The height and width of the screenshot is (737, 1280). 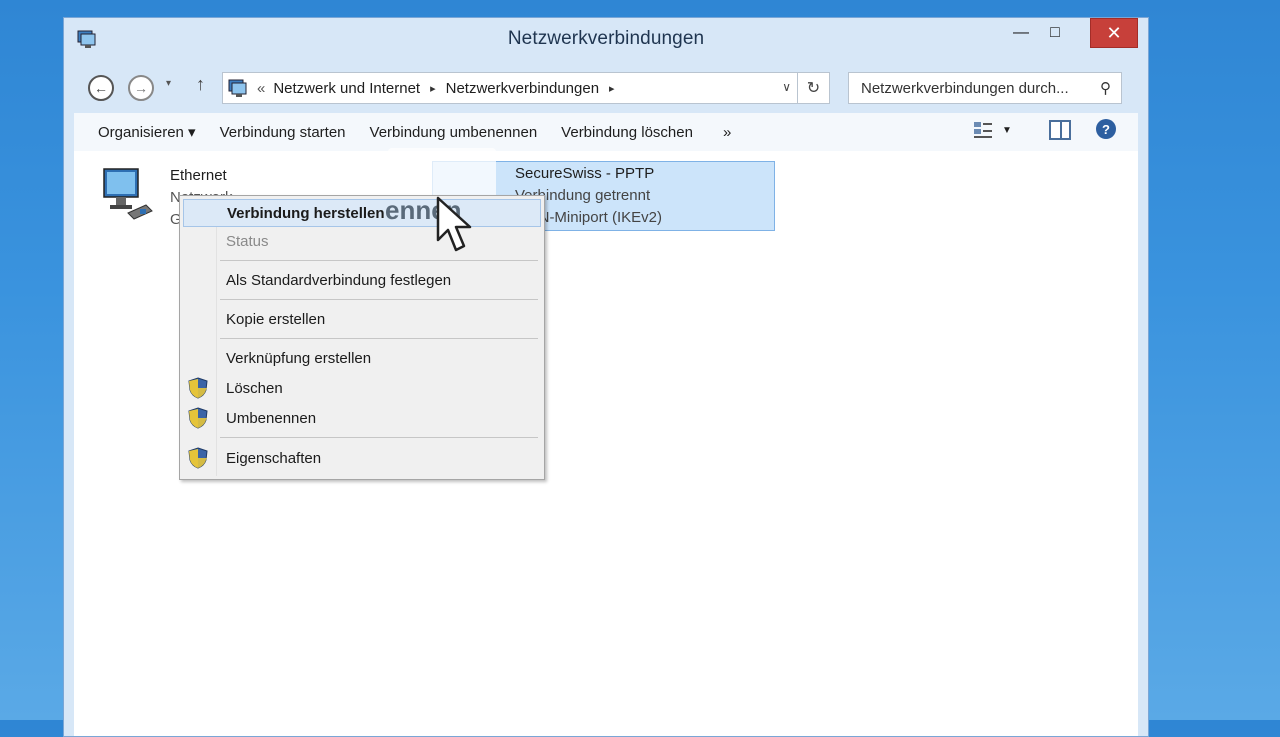 What do you see at coordinates (276, 319) in the screenshot?
I see `menu-item-label: Kopie erstellen` at bounding box center [276, 319].